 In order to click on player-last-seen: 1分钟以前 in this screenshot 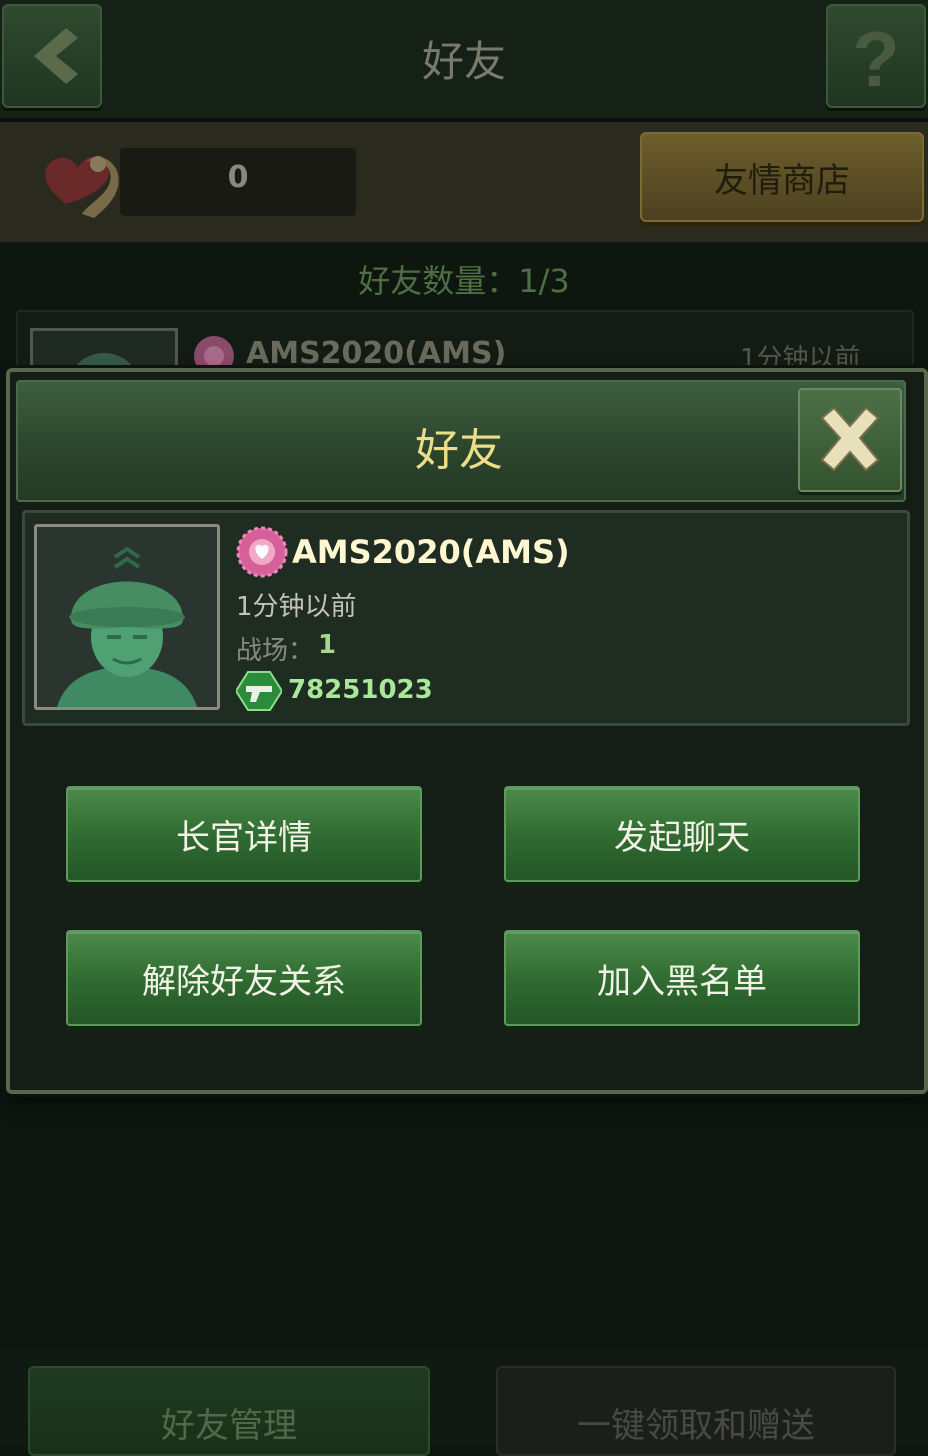, I will do `click(296, 607)`.